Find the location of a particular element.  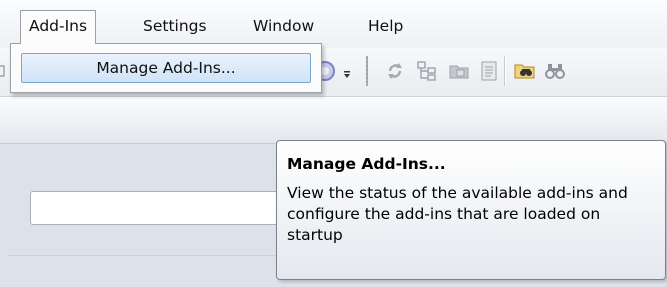

divider is located at coordinates (143, 255).